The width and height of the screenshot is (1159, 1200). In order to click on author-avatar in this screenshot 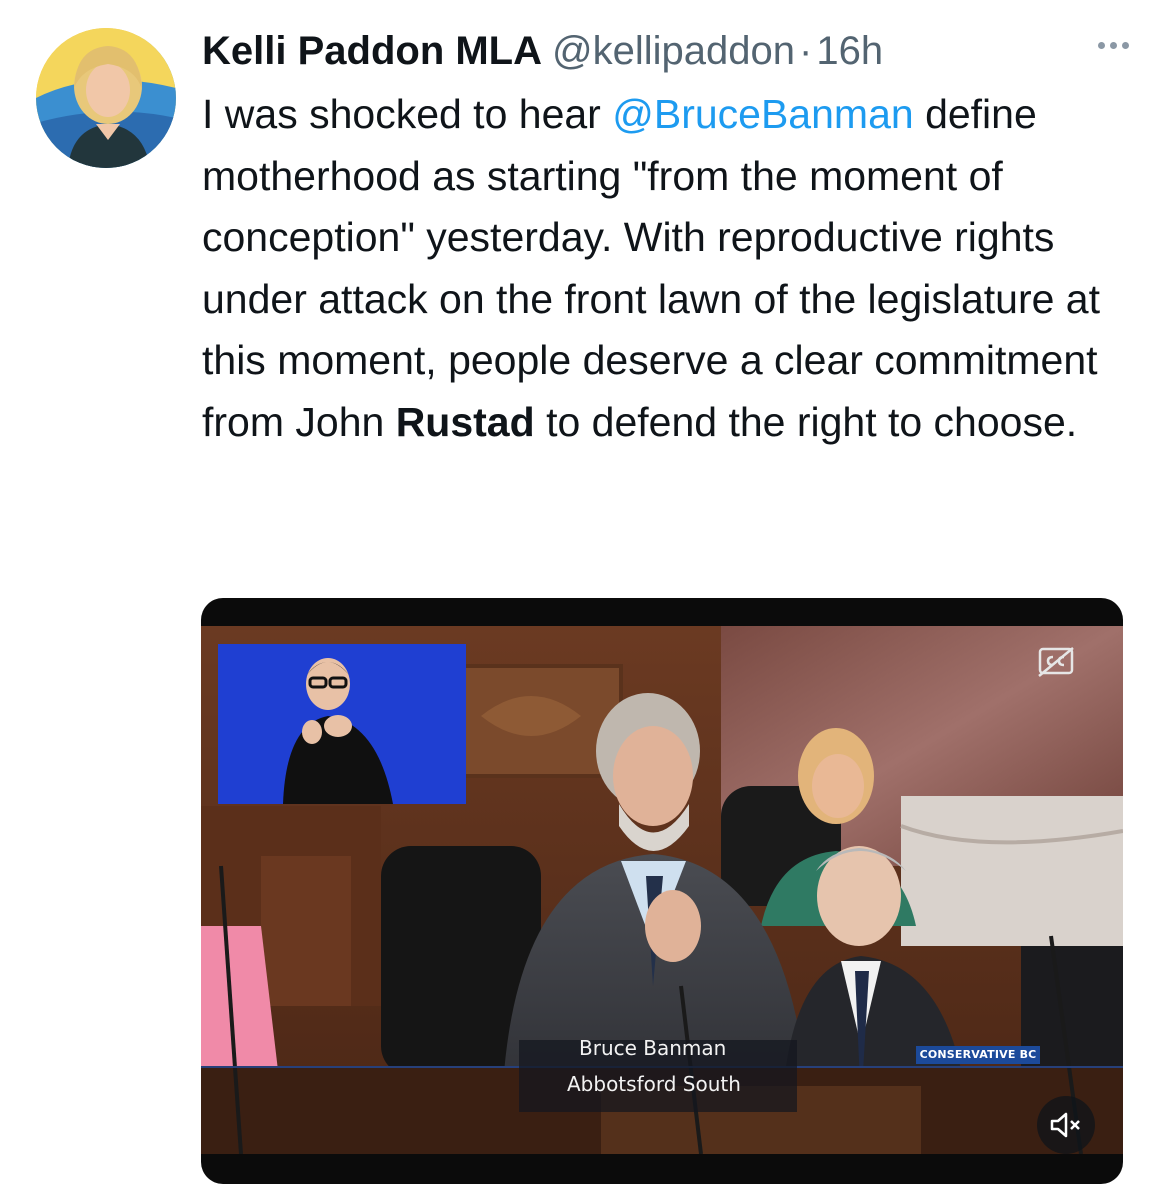, I will do `click(106, 98)`.